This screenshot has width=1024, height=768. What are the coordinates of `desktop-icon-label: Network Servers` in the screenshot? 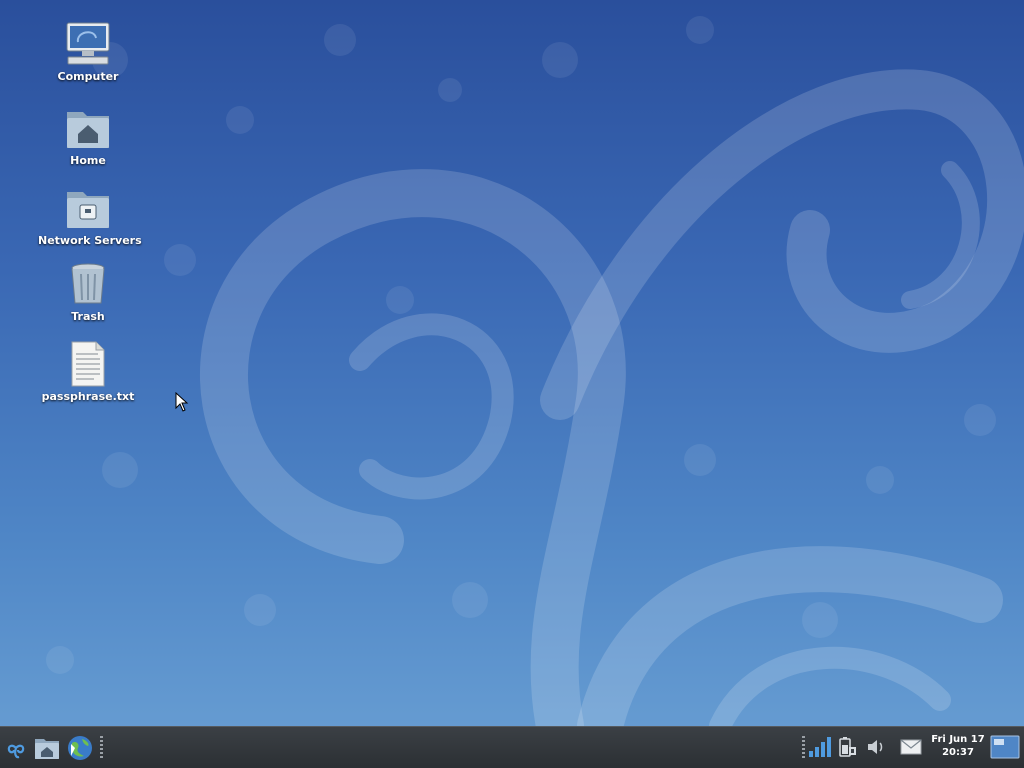 It's located at (90, 240).